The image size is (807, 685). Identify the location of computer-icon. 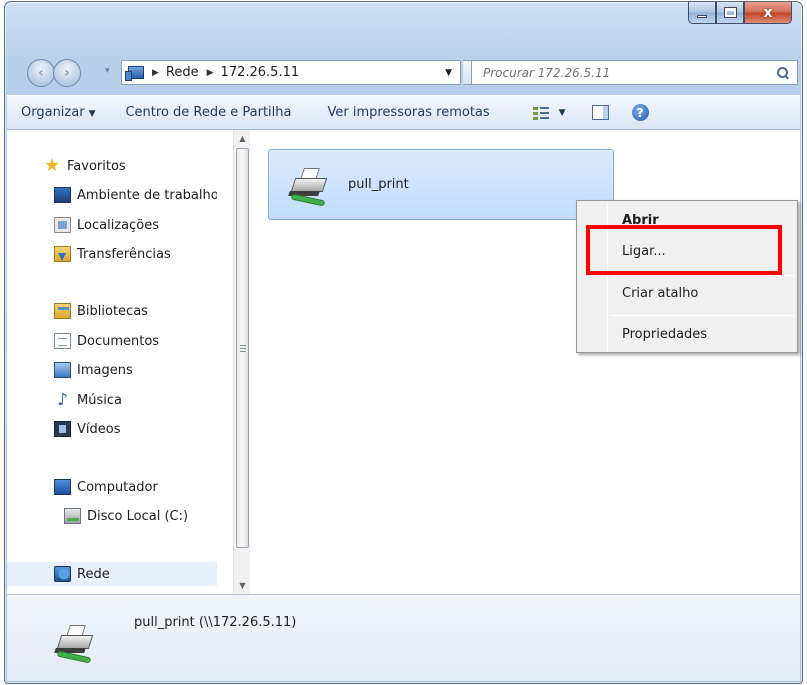
(62, 487).